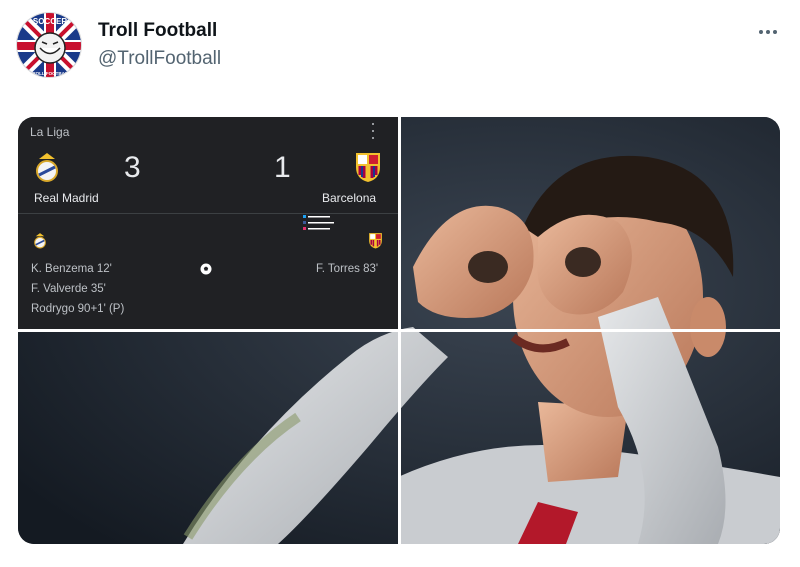  Describe the element at coordinates (375, 241) in the screenshot. I see `barcelona-small-crest-icon` at that location.